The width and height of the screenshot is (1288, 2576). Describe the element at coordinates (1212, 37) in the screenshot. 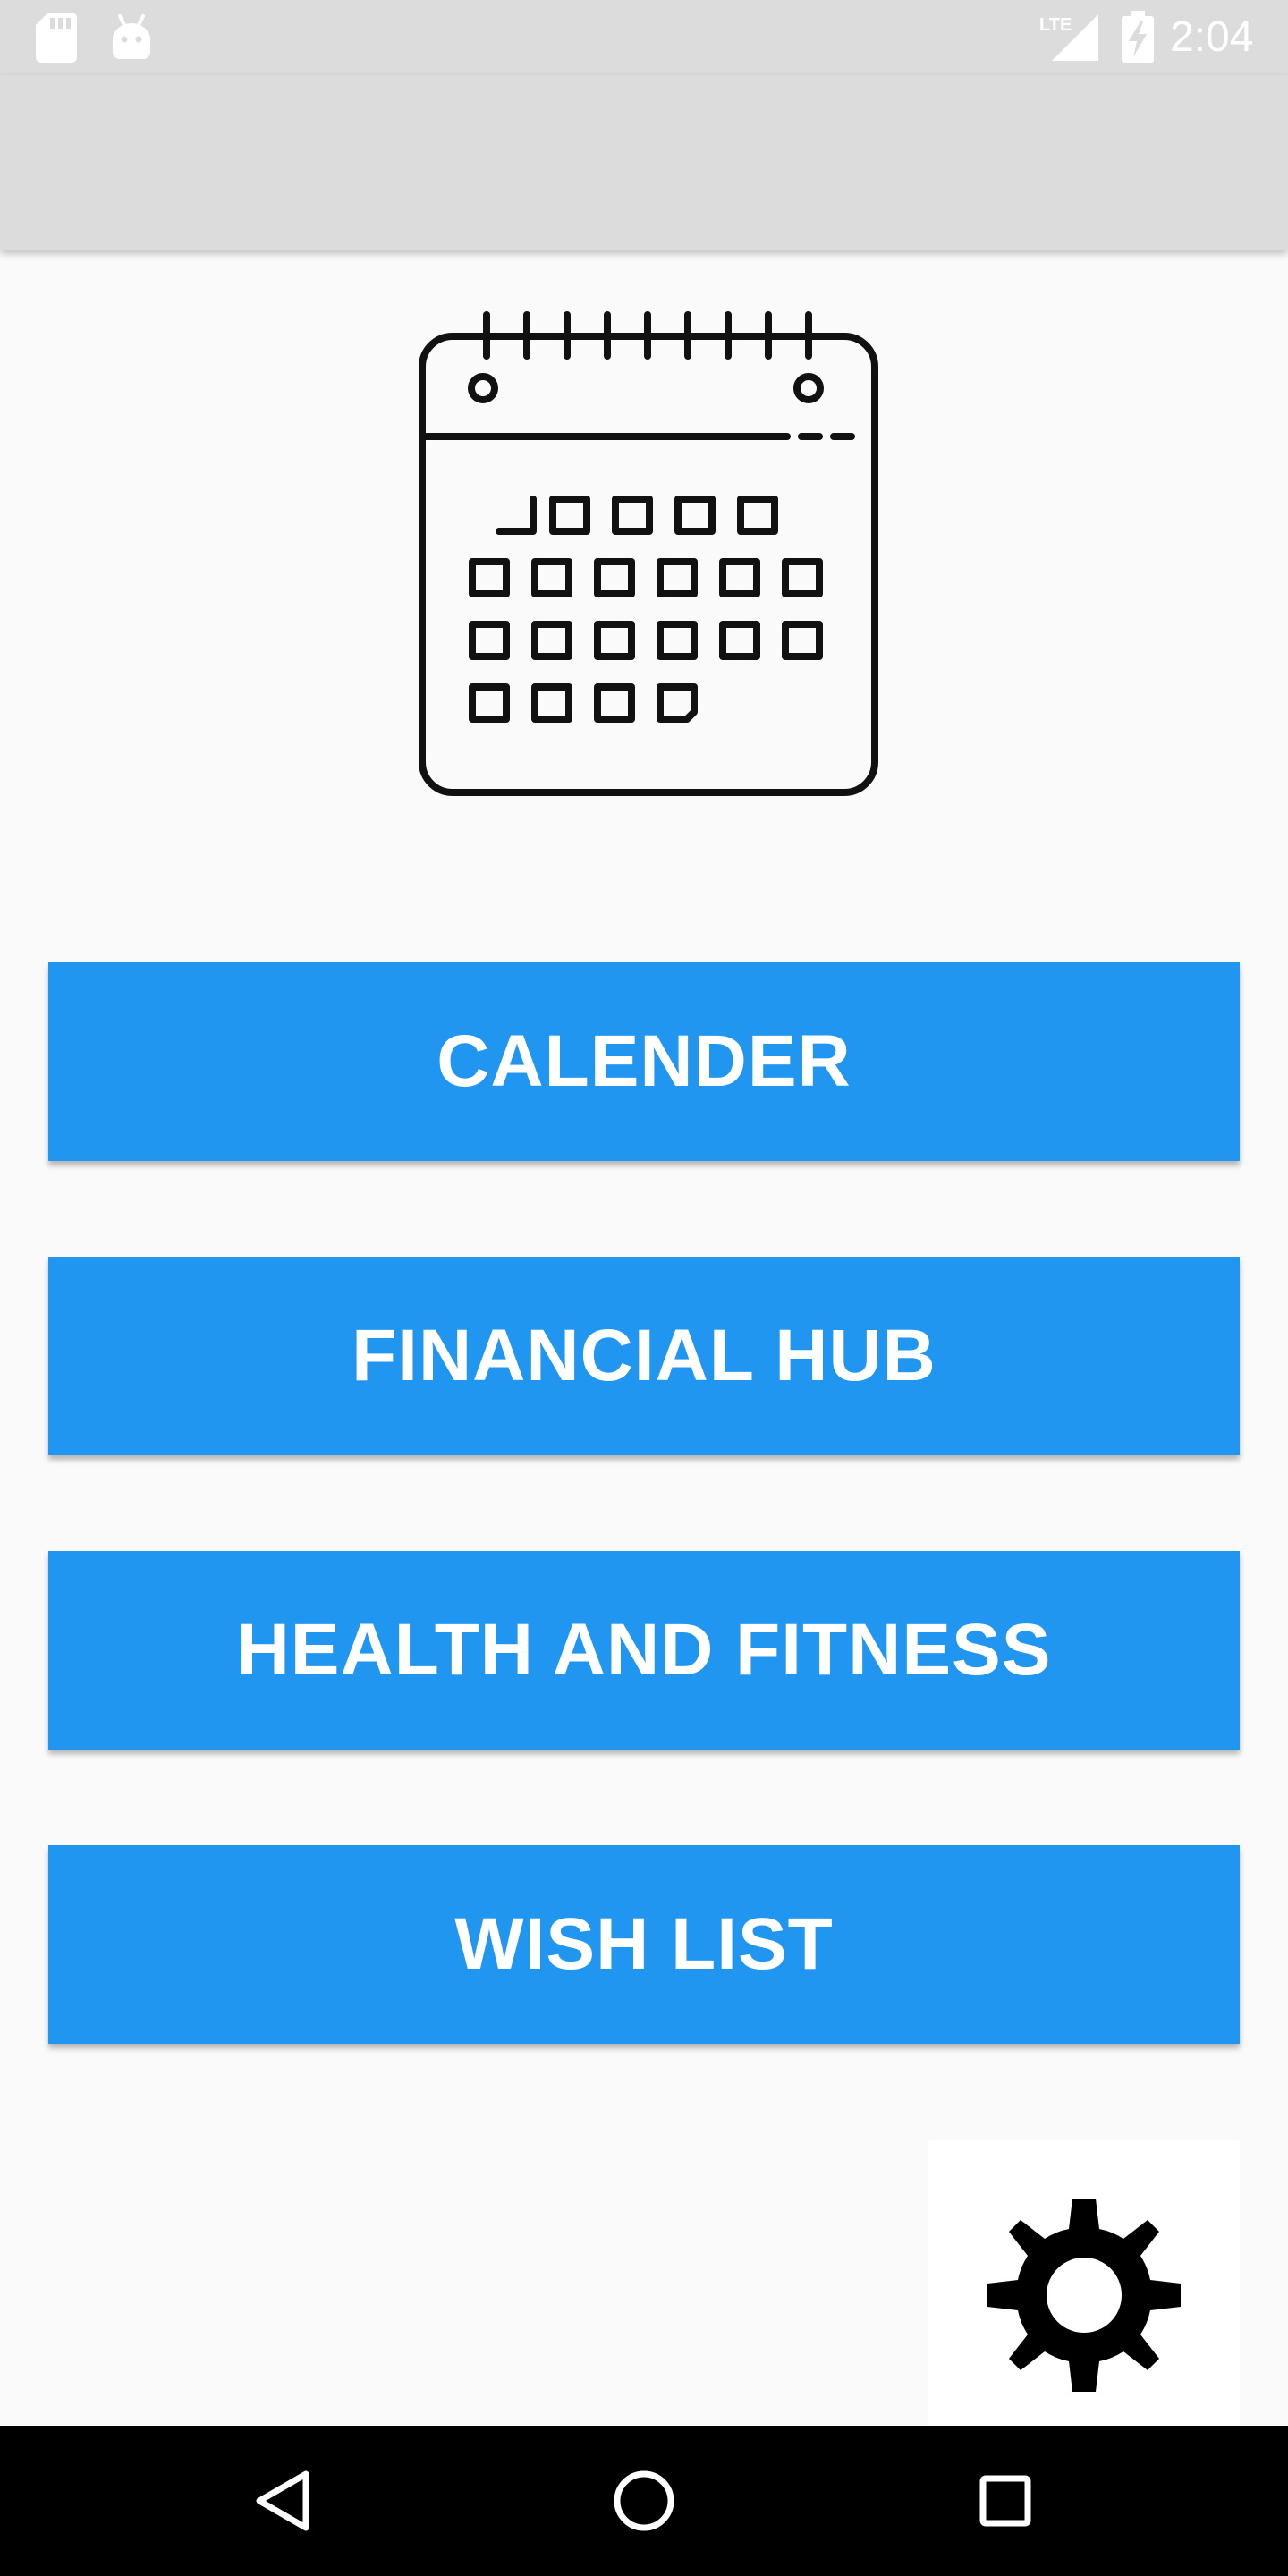

I see `status-time: 2:04` at that location.